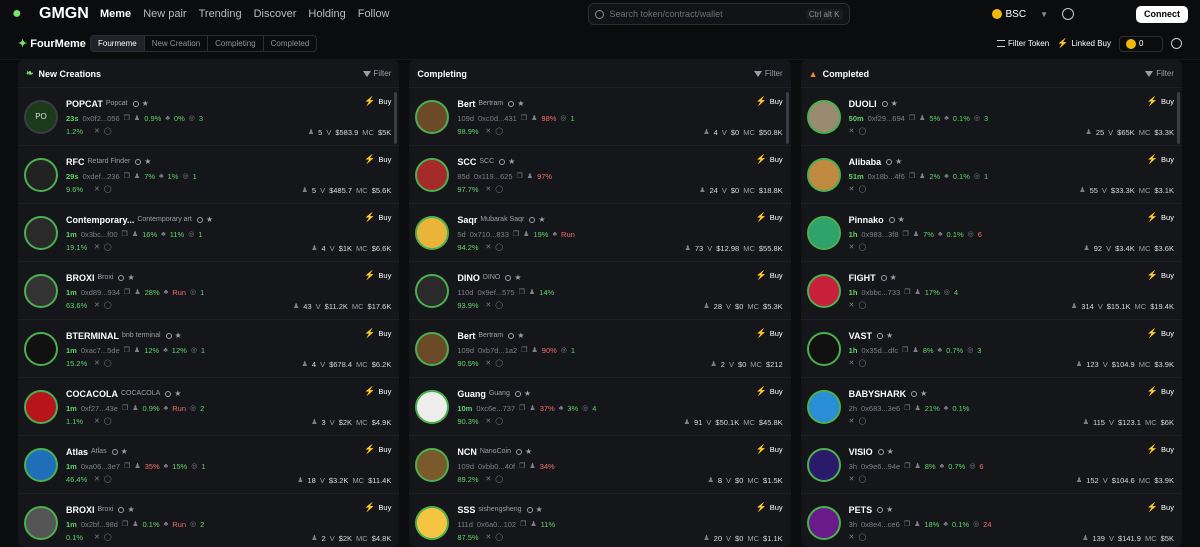 This screenshot has width=1200, height=547. Describe the element at coordinates (376, 73) in the screenshot. I see `column-filter-button: Filter` at that location.